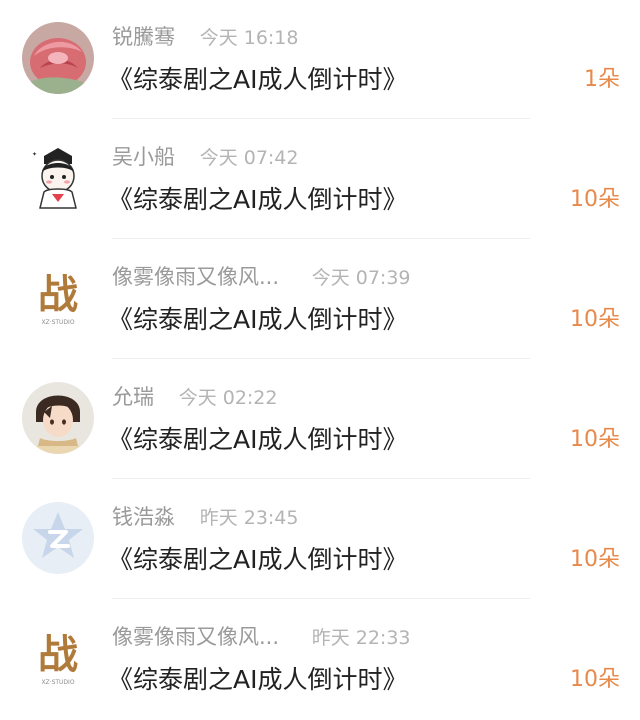  Describe the element at coordinates (249, 38) in the screenshot. I see `timestamp: 今天 16:18` at that location.